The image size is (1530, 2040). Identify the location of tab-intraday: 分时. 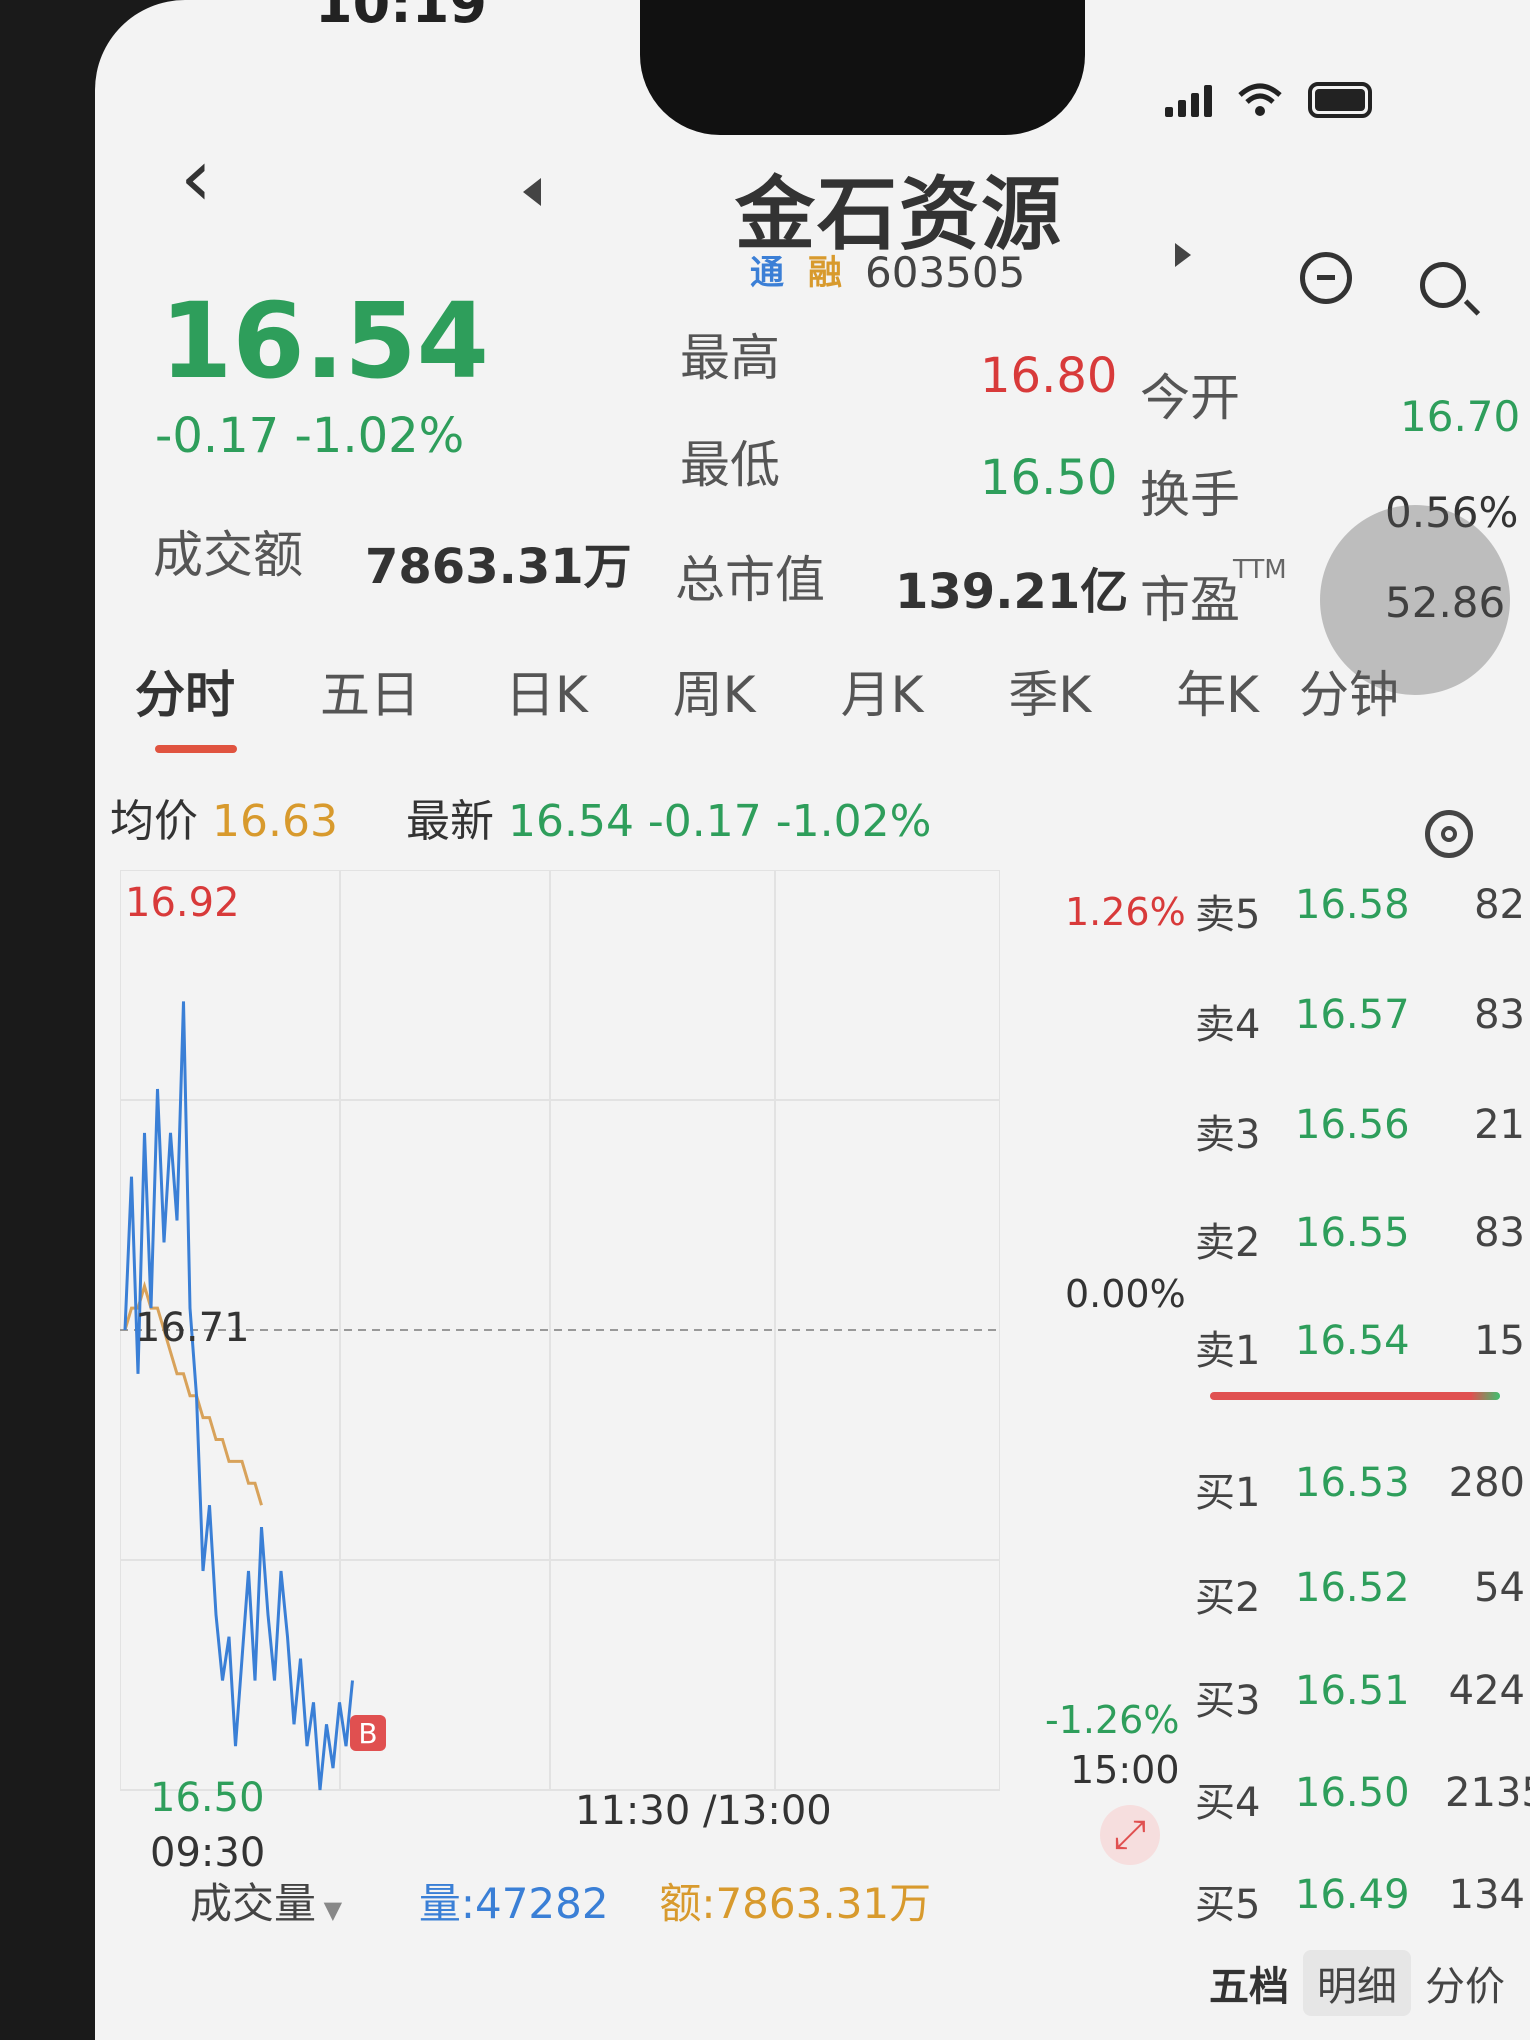
(185, 691).